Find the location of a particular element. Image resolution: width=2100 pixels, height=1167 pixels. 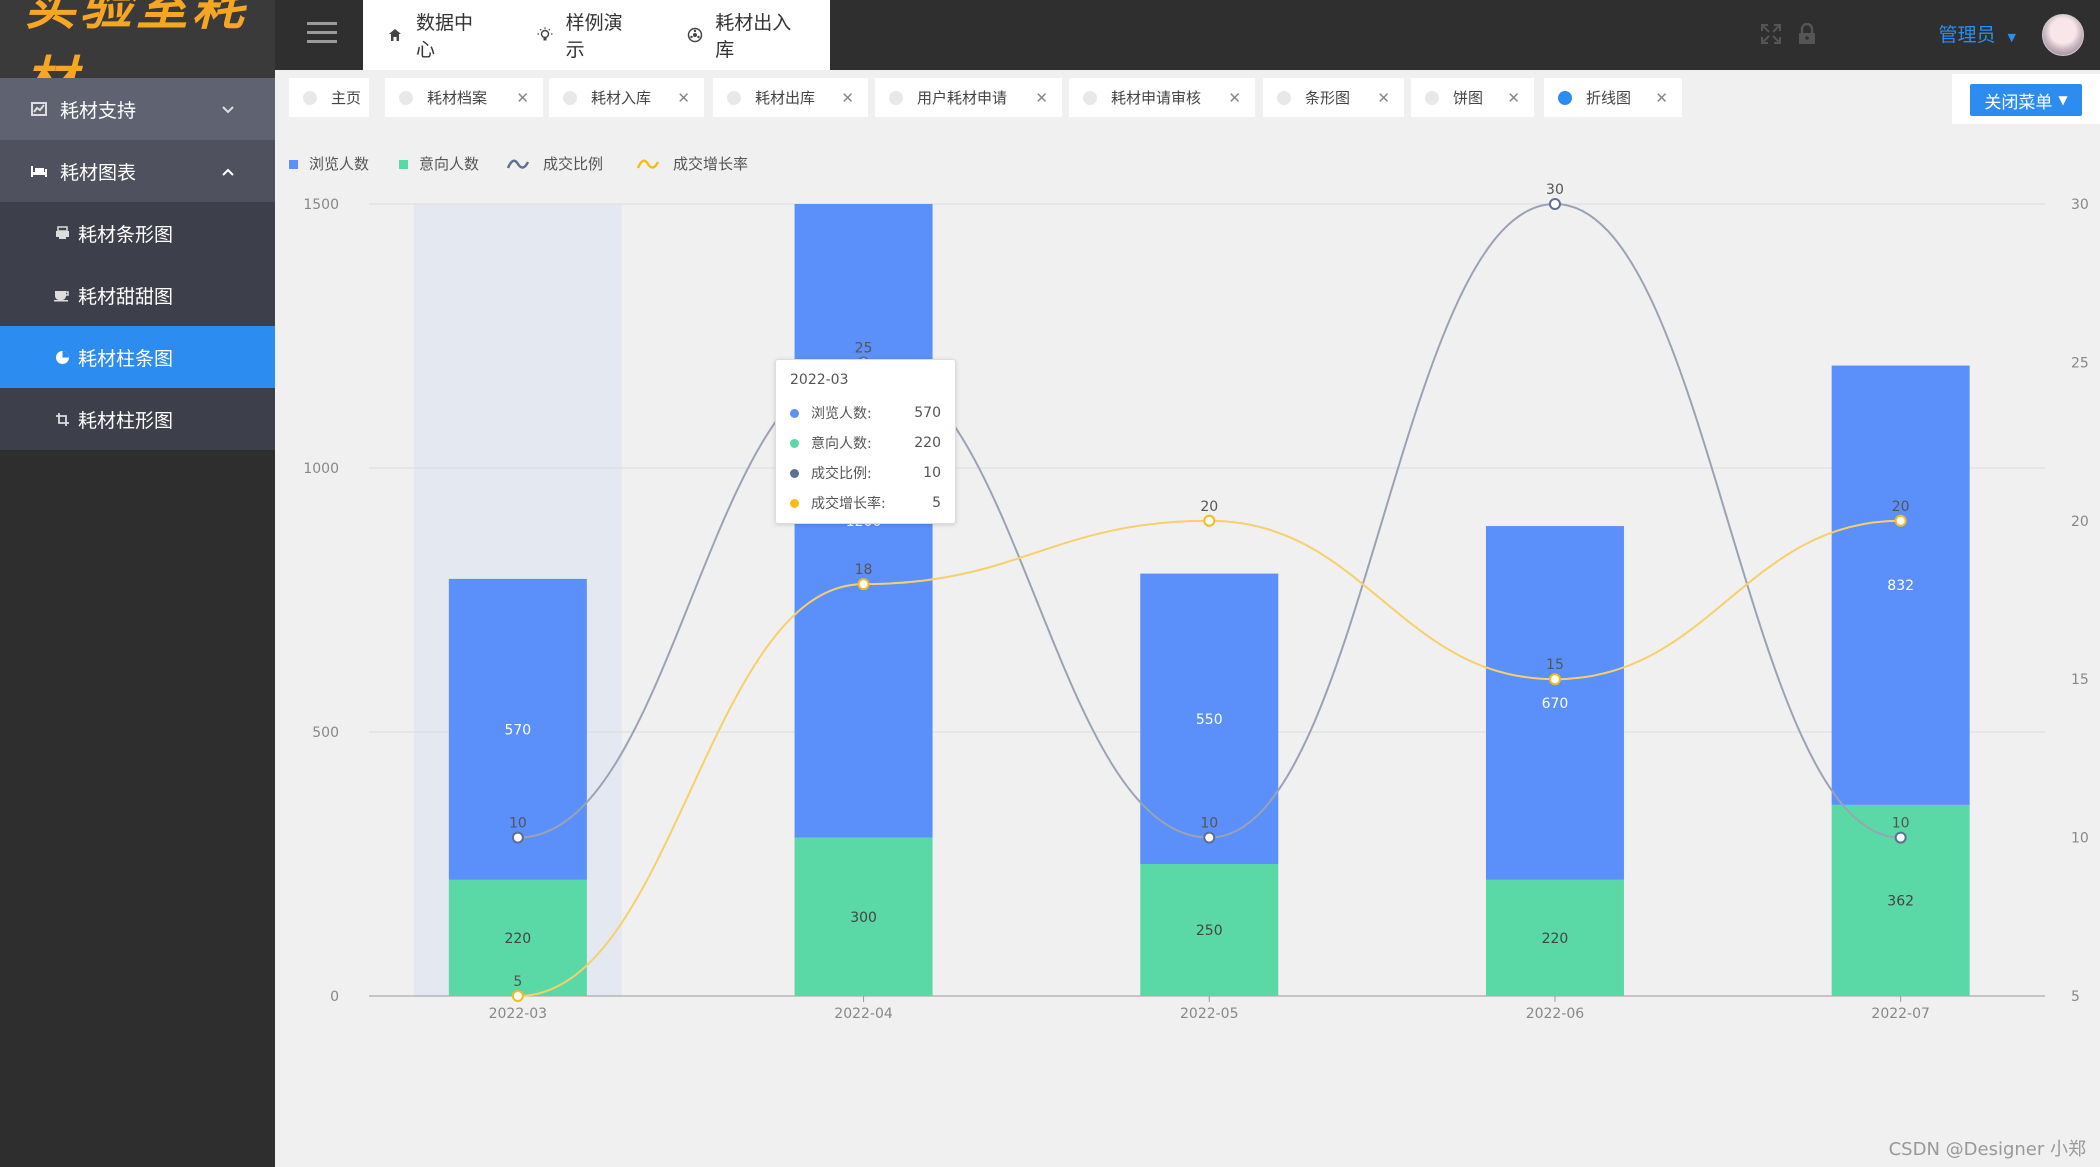

y-right-tick-label: 15 is located at coordinates (2080, 680).